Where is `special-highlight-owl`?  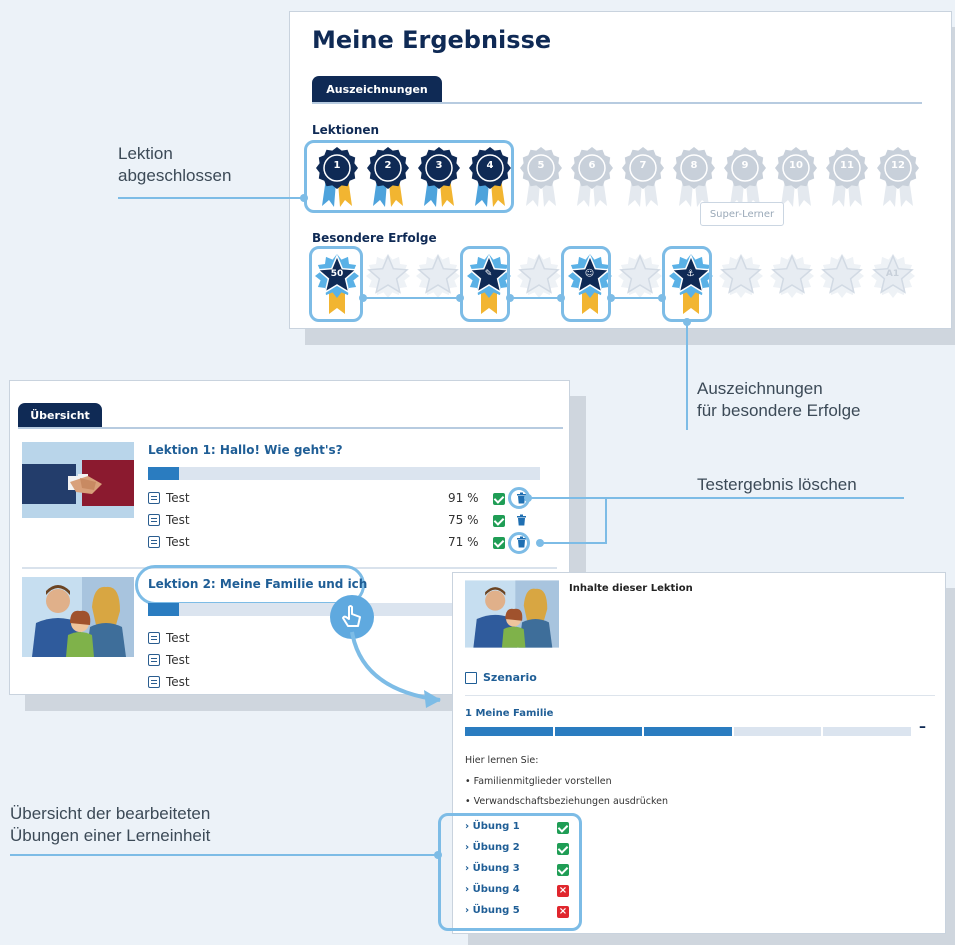 special-highlight-owl is located at coordinates (586, 284).